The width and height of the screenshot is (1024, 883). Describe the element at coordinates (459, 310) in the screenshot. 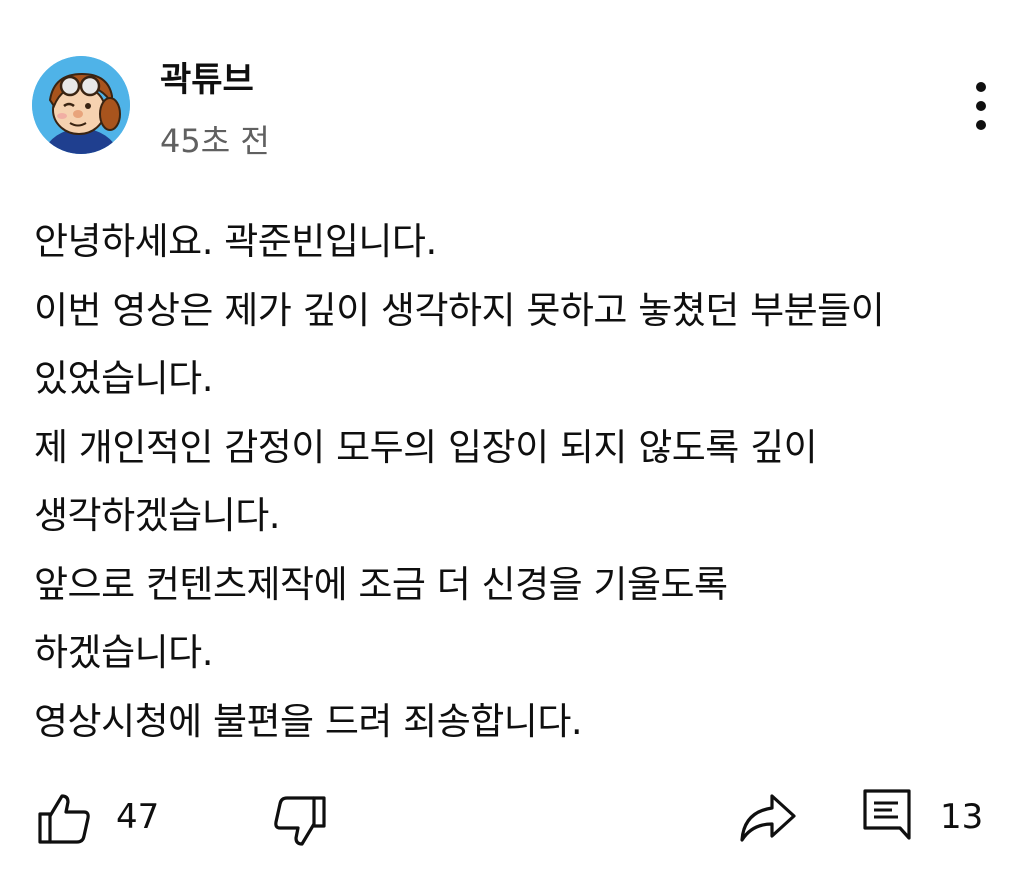

I see `post-body-line: 이번 영상은 제가 깊이 생각하지 못하고 놓쳤던 부분들이` at that location.